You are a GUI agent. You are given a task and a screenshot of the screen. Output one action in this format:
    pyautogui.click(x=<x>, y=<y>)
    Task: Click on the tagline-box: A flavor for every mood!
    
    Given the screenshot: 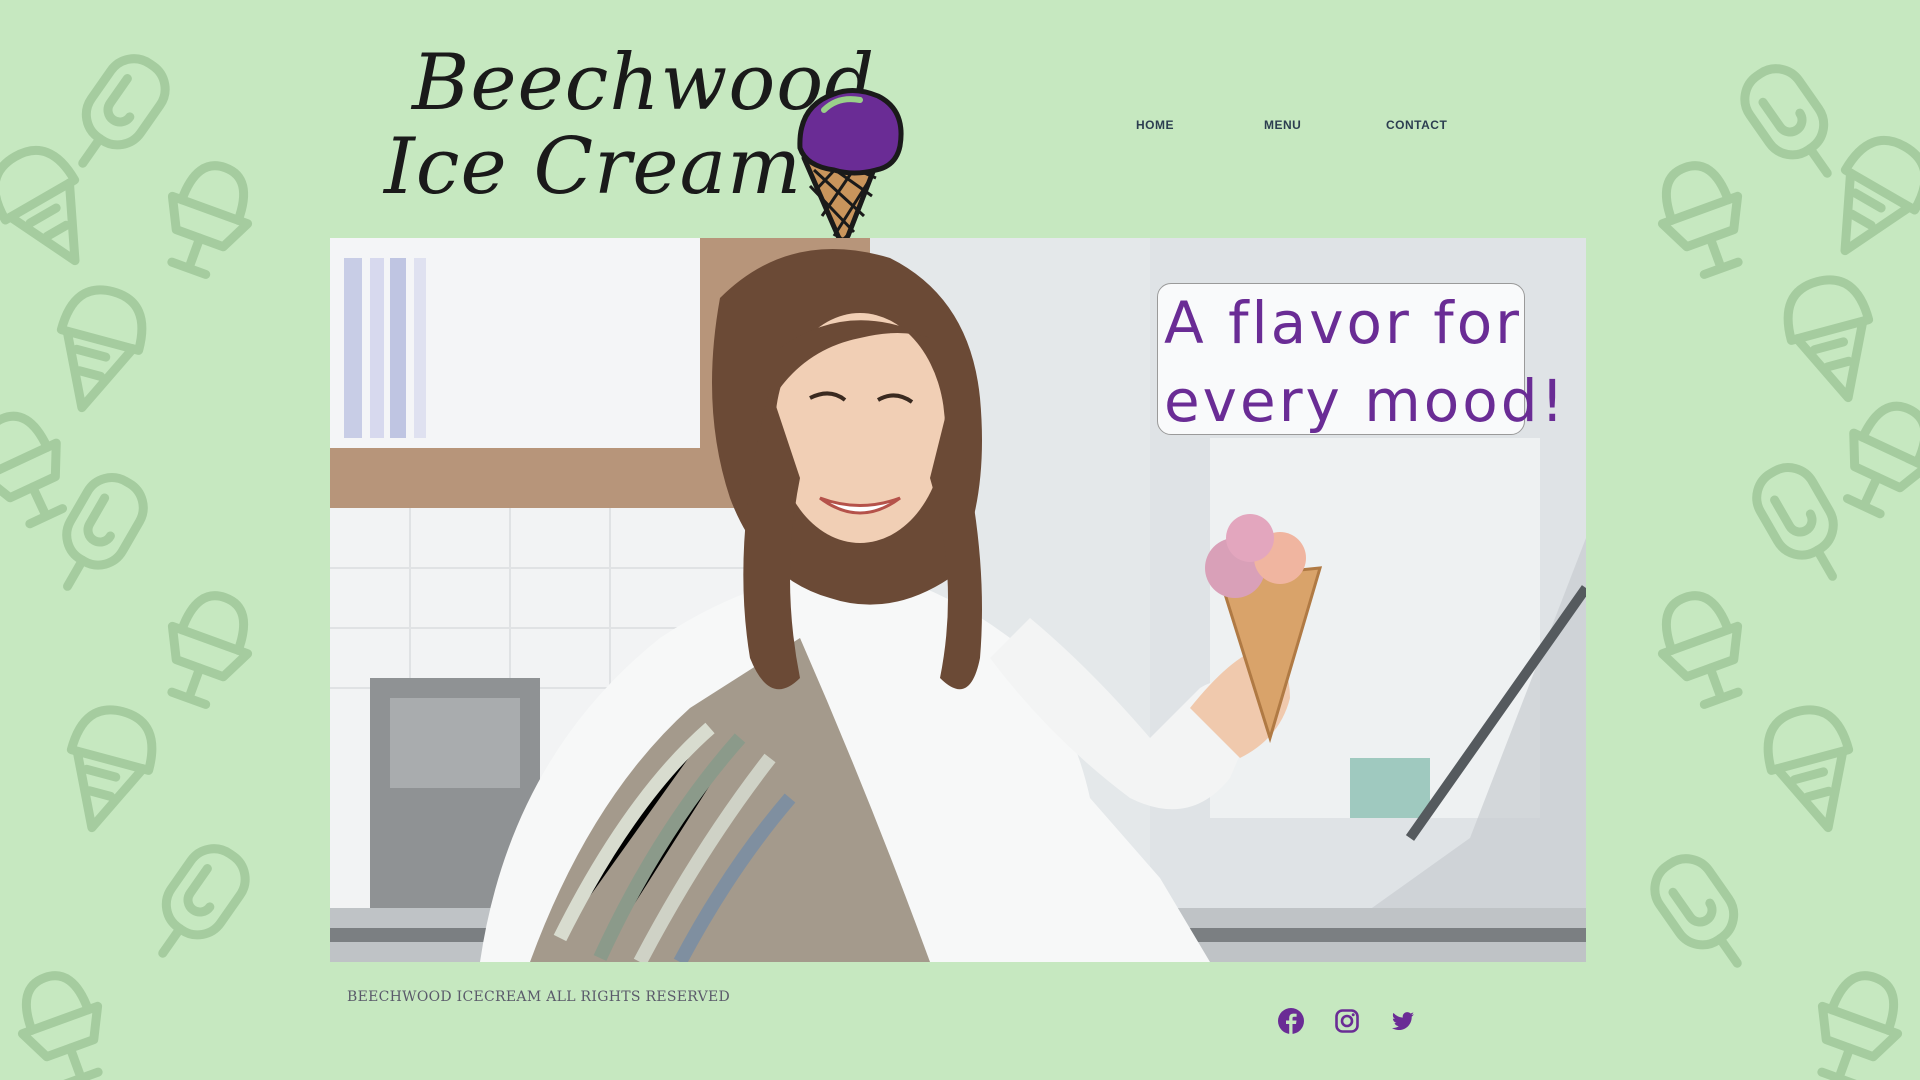 What is the action you would take?
    pyautogui.click(x=1360, y=359)
    